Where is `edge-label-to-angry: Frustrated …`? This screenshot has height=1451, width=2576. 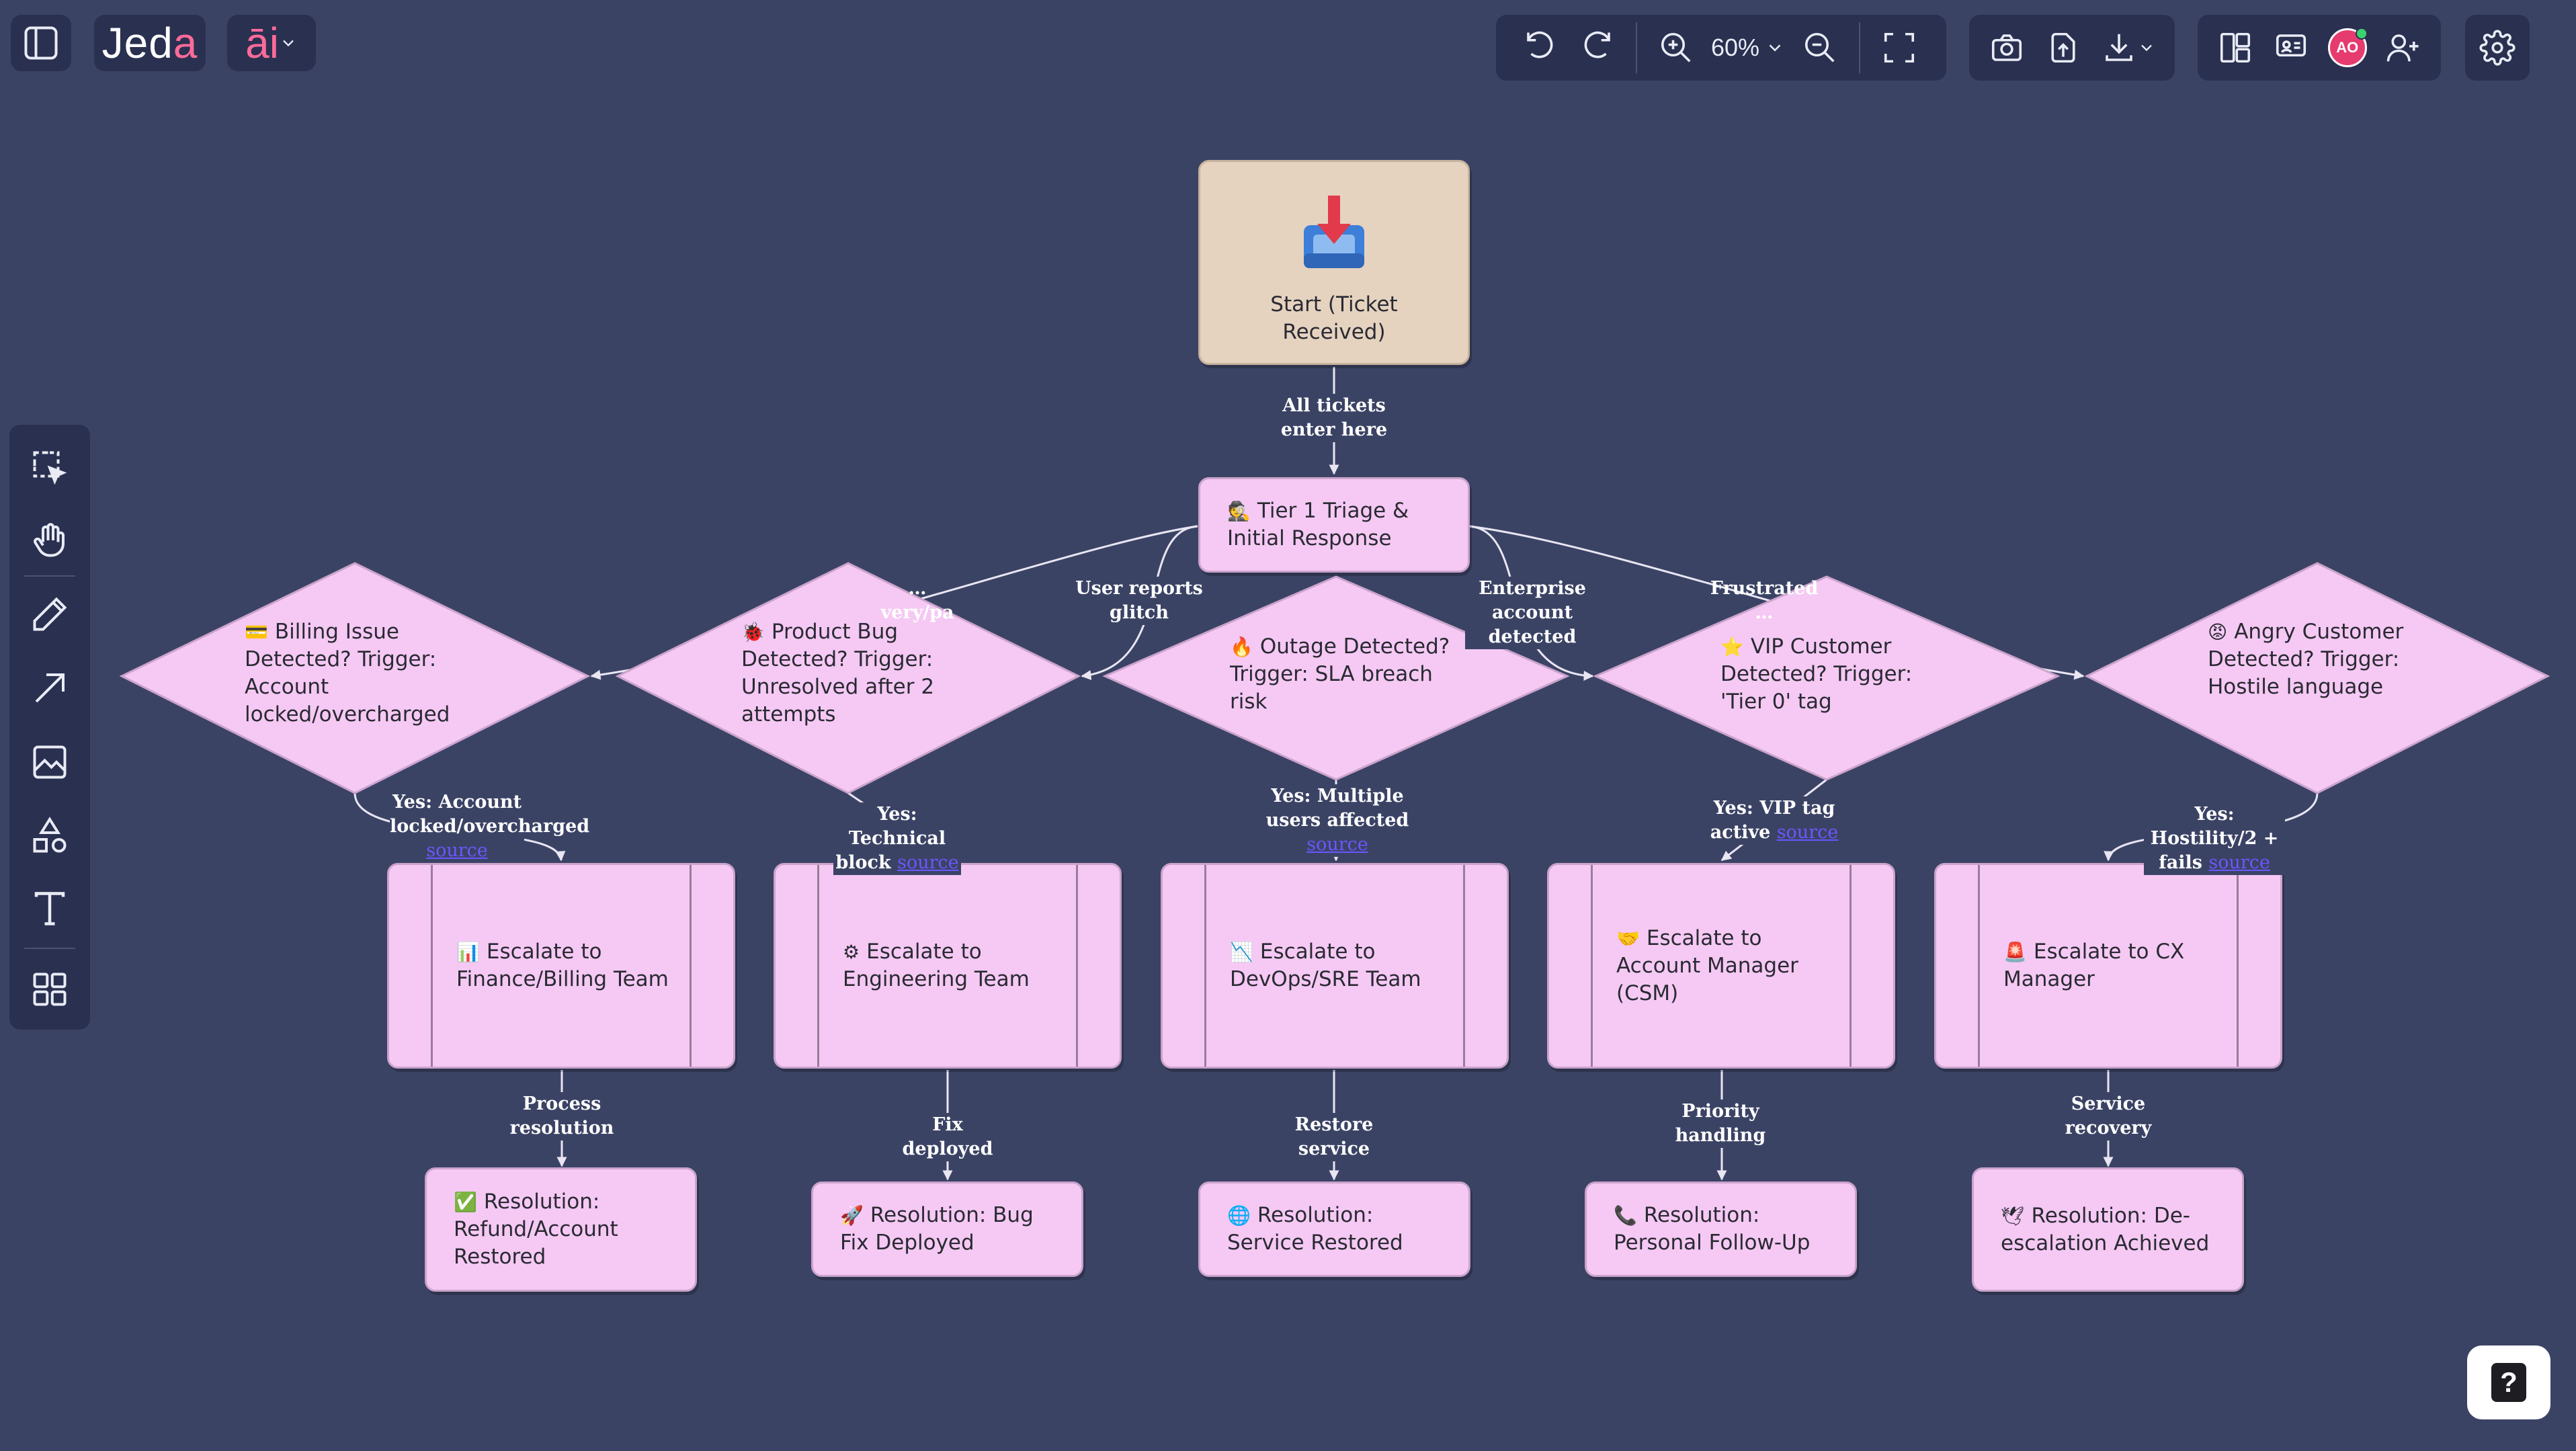 edge-label-to-angry: Frustrated … is located at coordinates (1764, 601).